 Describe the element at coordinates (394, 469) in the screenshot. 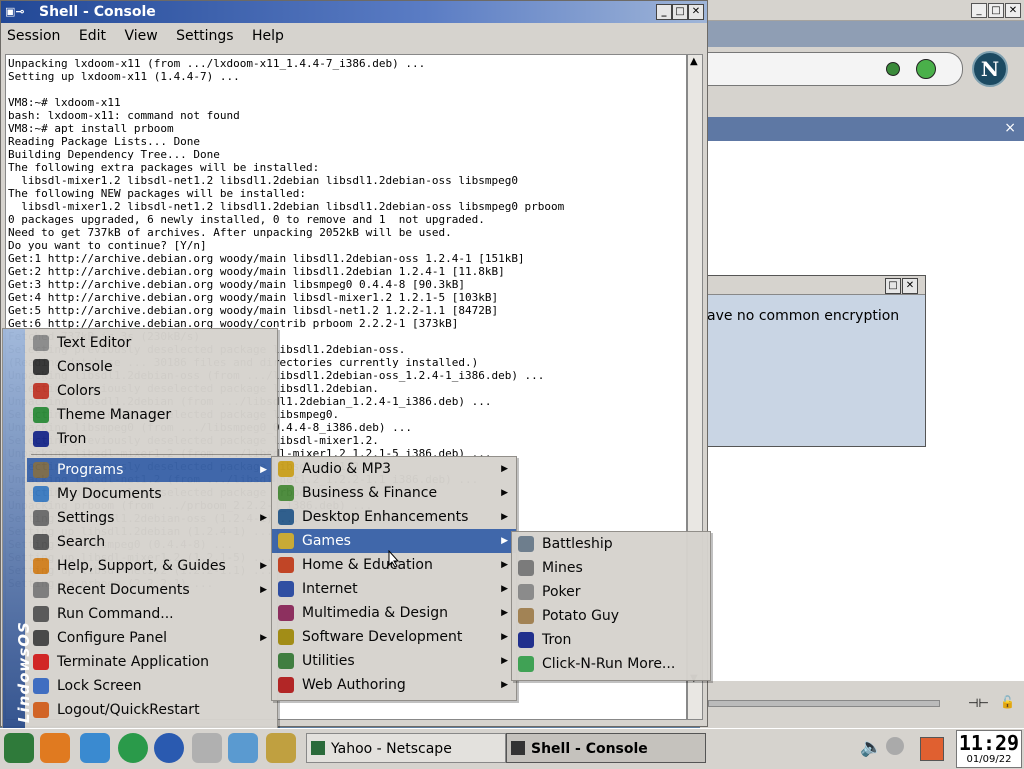

I see `programs-item-audio-mp3: Audio & MP3 ▶` at that location.